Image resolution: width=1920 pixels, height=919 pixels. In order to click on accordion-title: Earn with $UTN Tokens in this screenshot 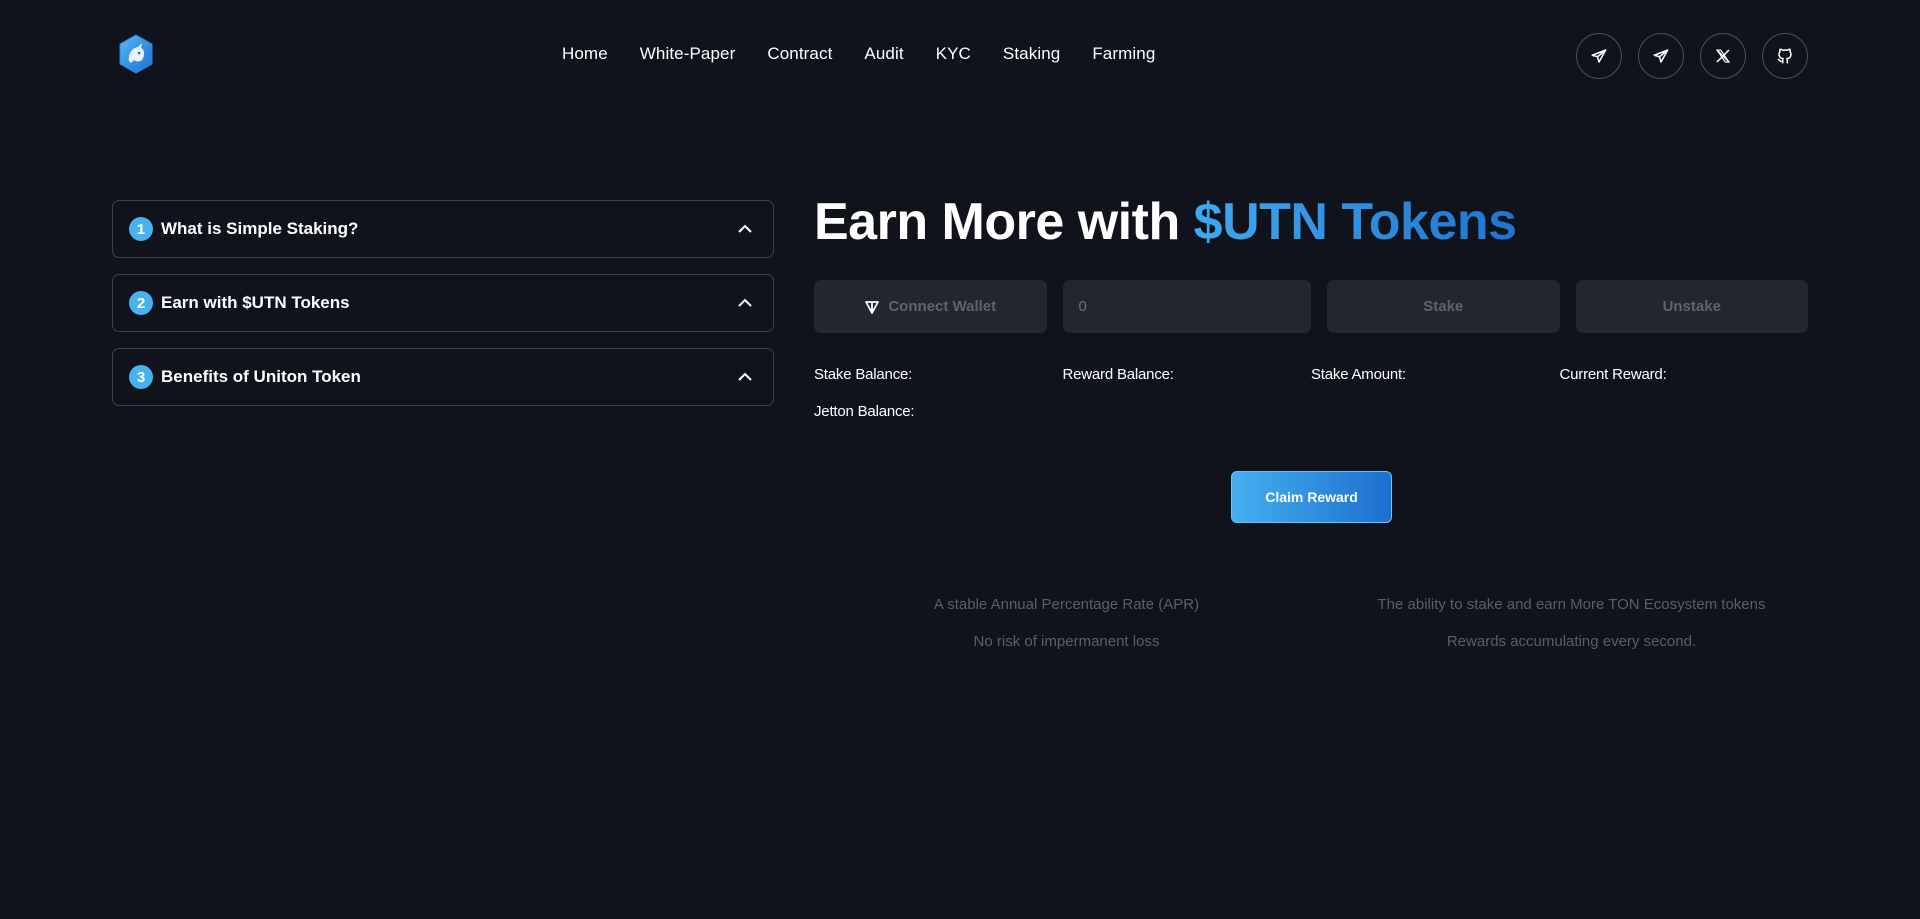, I will do `click(255, 302)`.